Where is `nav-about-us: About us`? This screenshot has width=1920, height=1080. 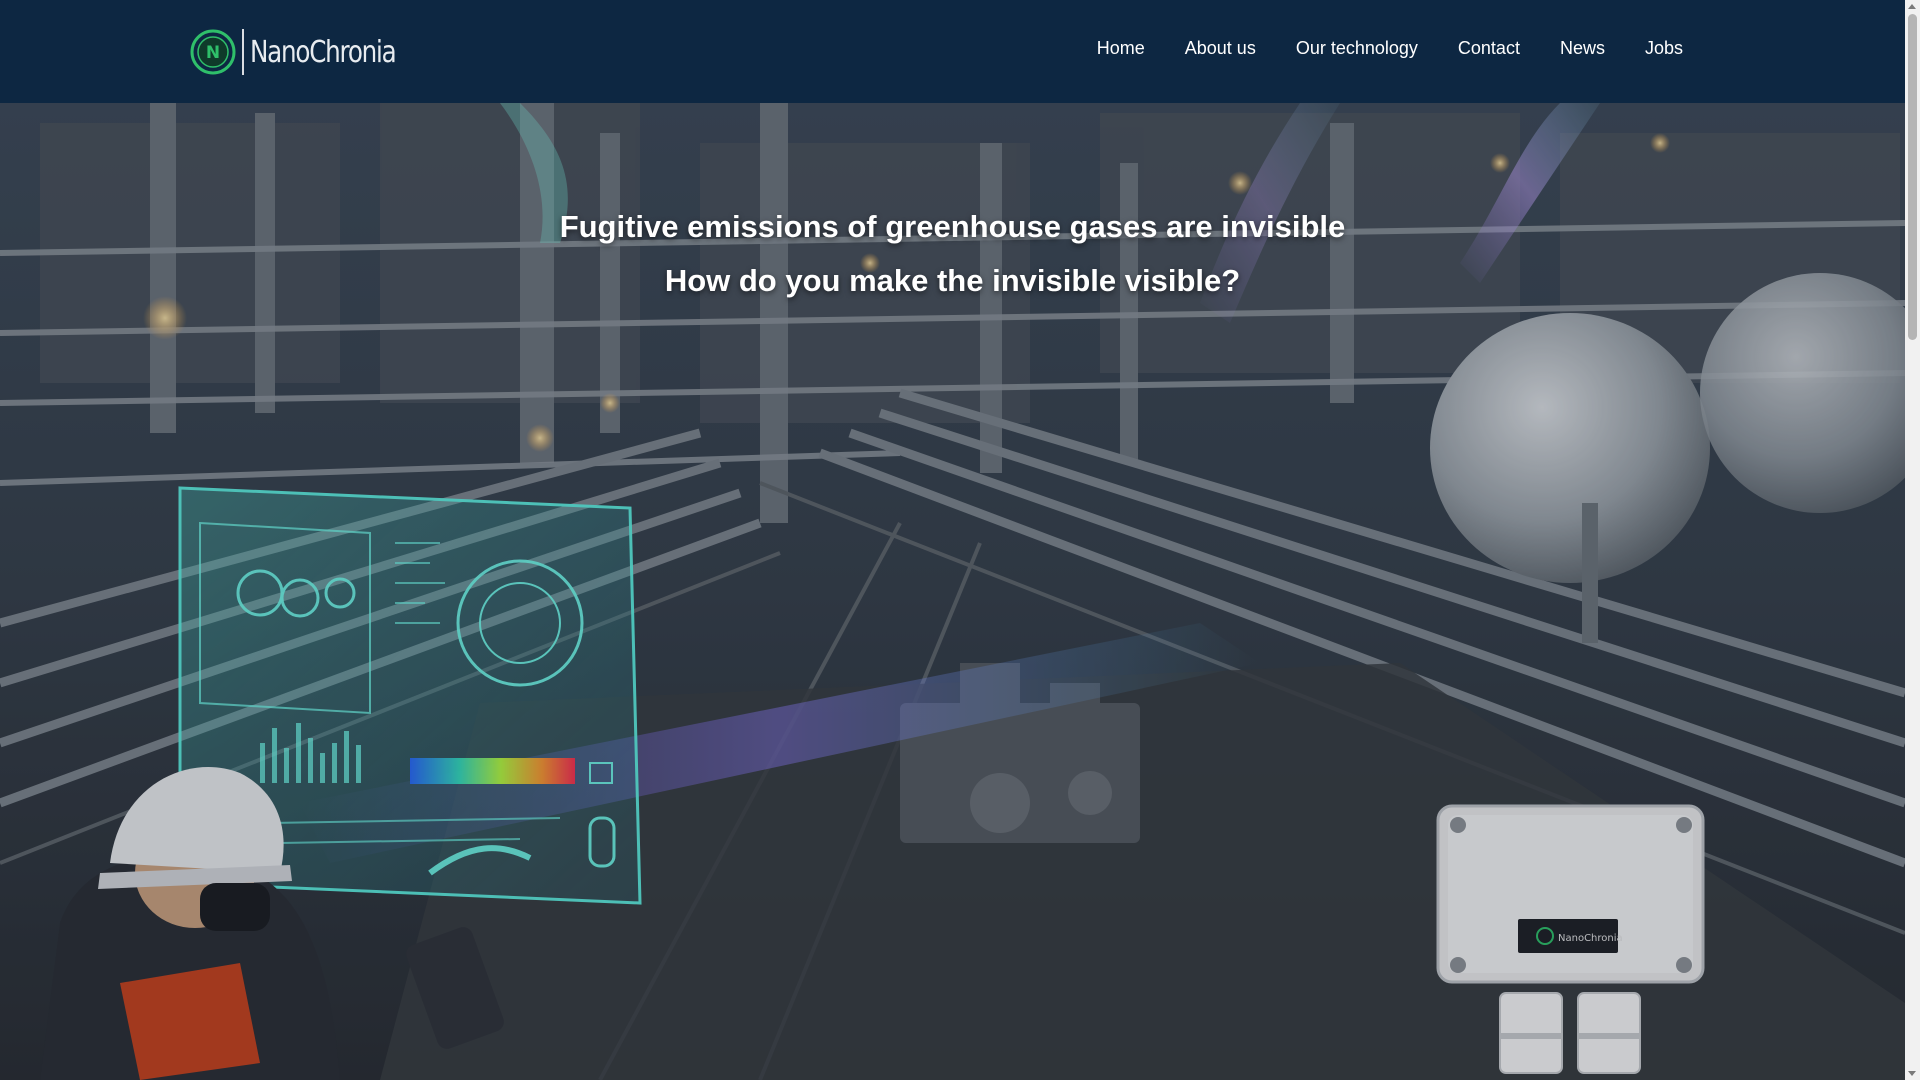
nav-about-us: About us is located at coordinates (1220, 48).